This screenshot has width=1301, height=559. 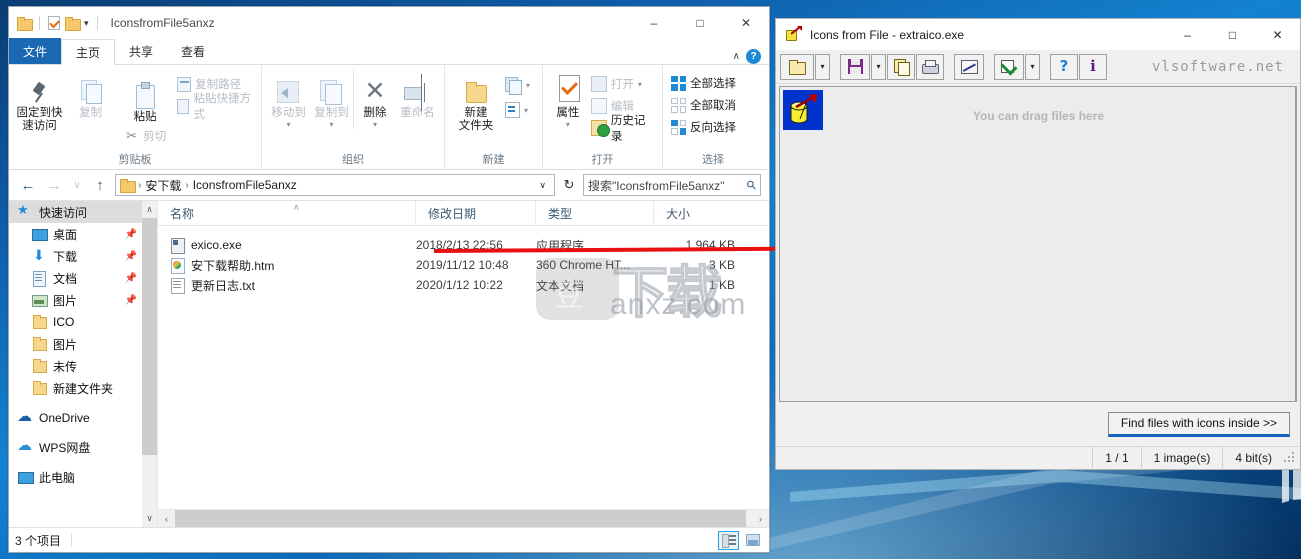 I want to click on sidebar-item-desktop: 桌面 📌, so click(x=83, y=234).